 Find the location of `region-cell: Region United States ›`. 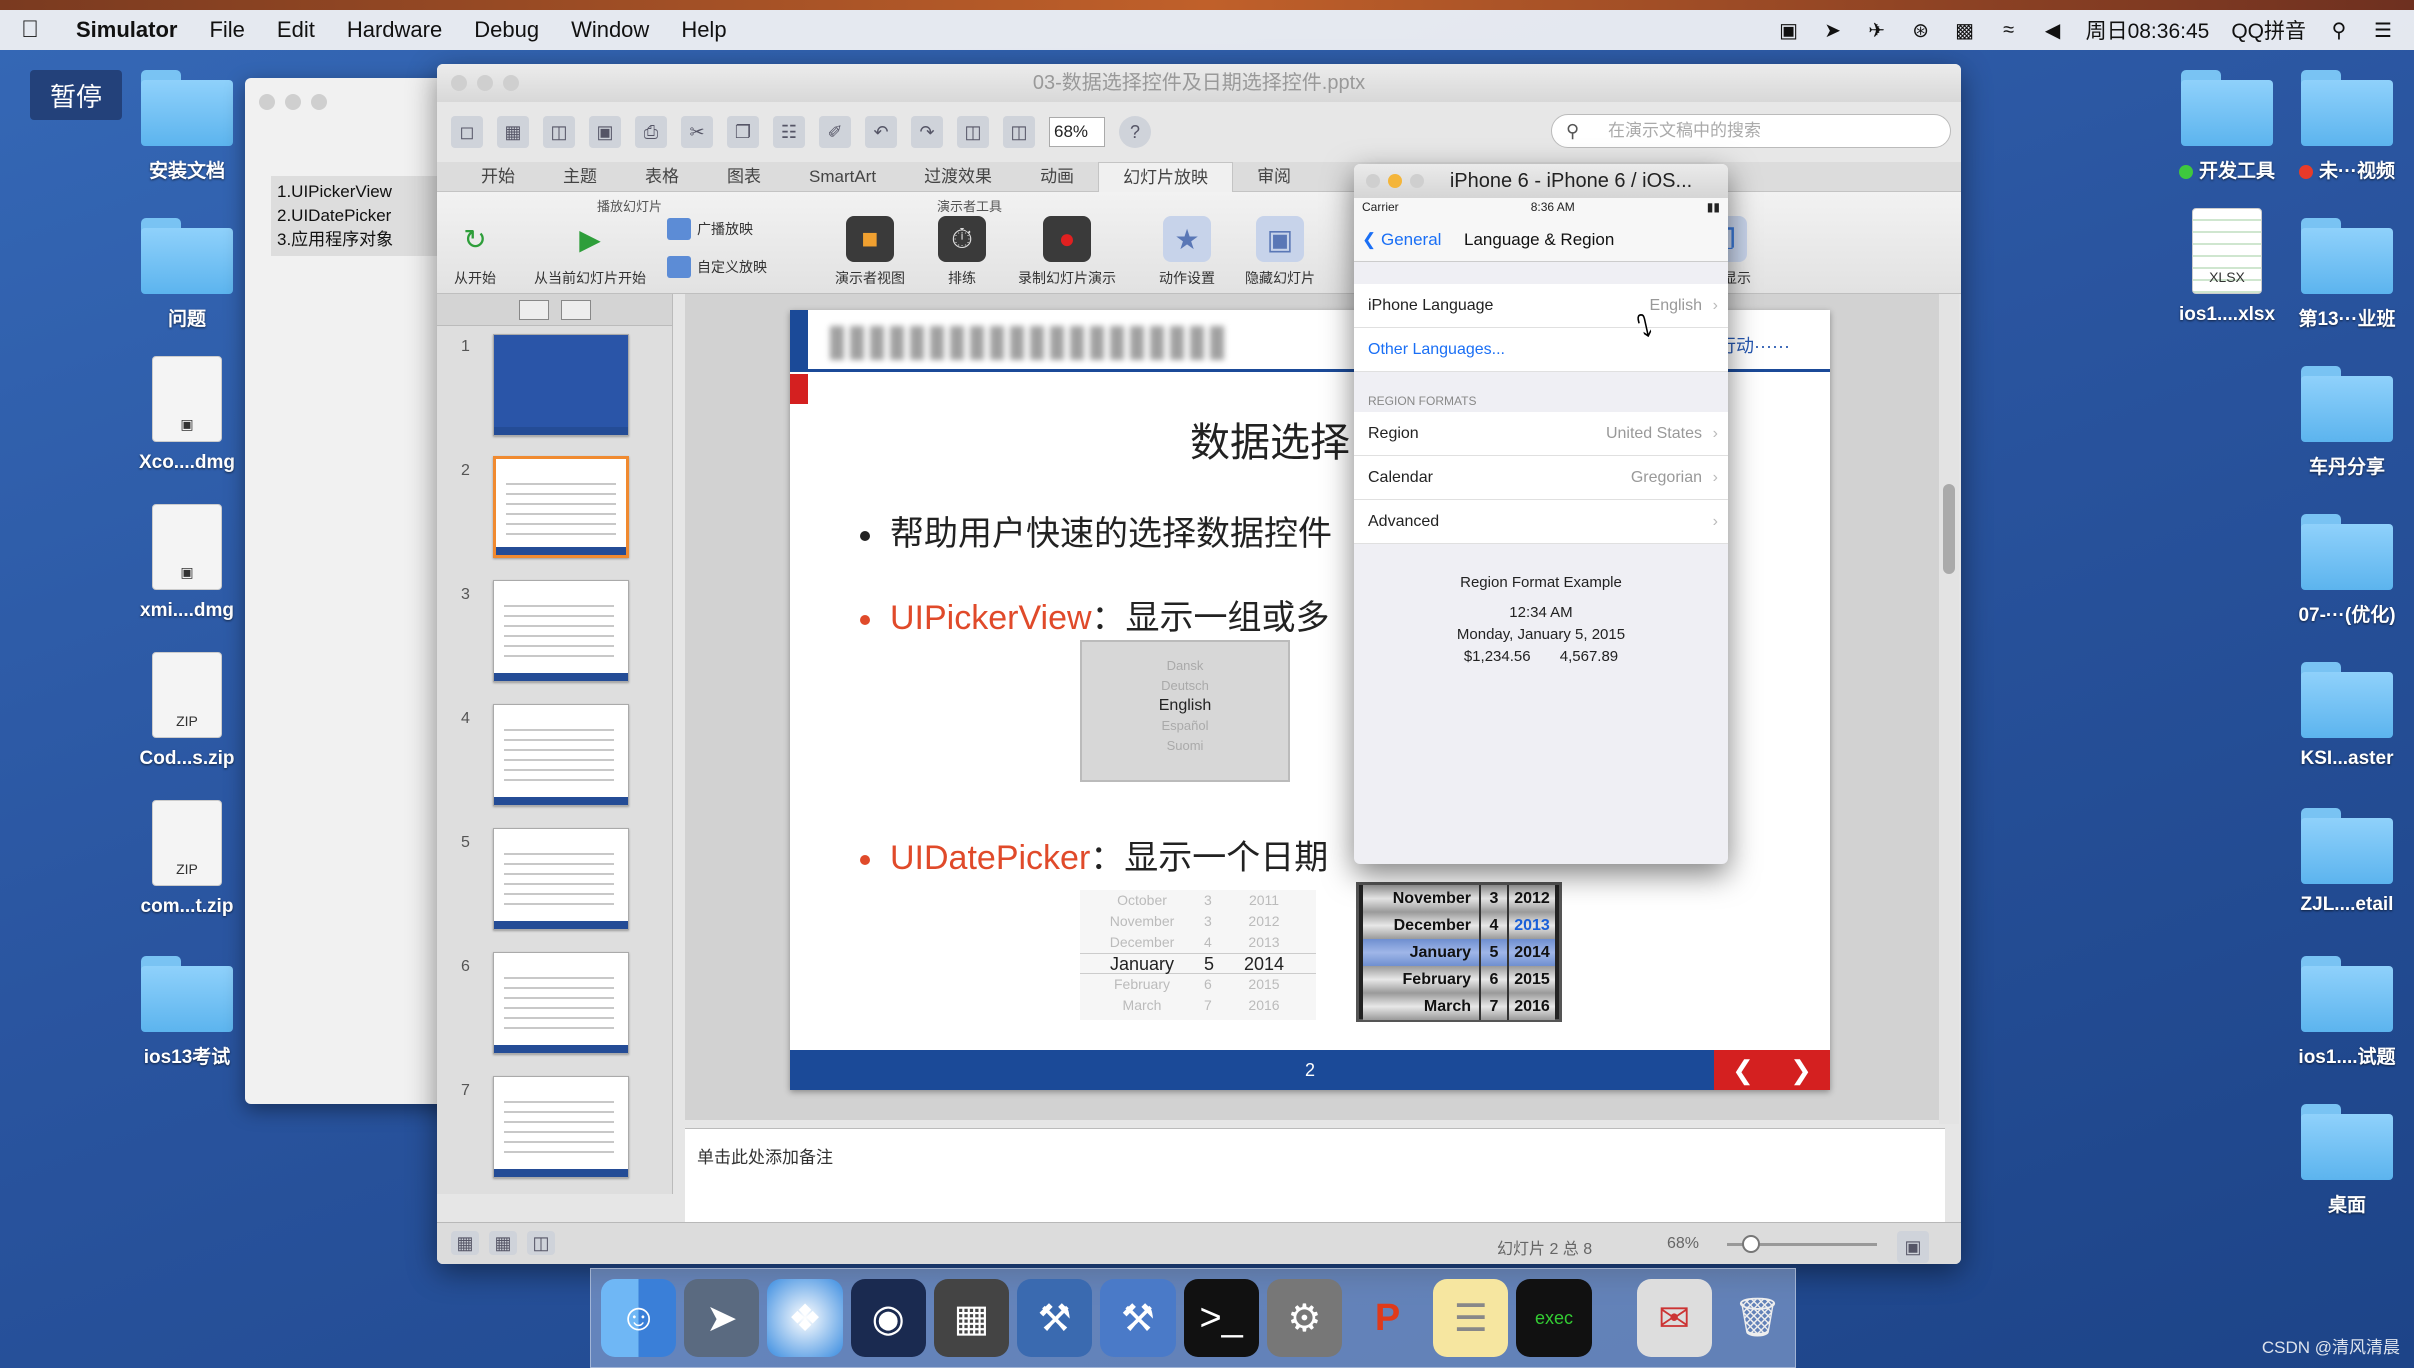

region-cell: Region United States › is located at coordinates (1541, 434).